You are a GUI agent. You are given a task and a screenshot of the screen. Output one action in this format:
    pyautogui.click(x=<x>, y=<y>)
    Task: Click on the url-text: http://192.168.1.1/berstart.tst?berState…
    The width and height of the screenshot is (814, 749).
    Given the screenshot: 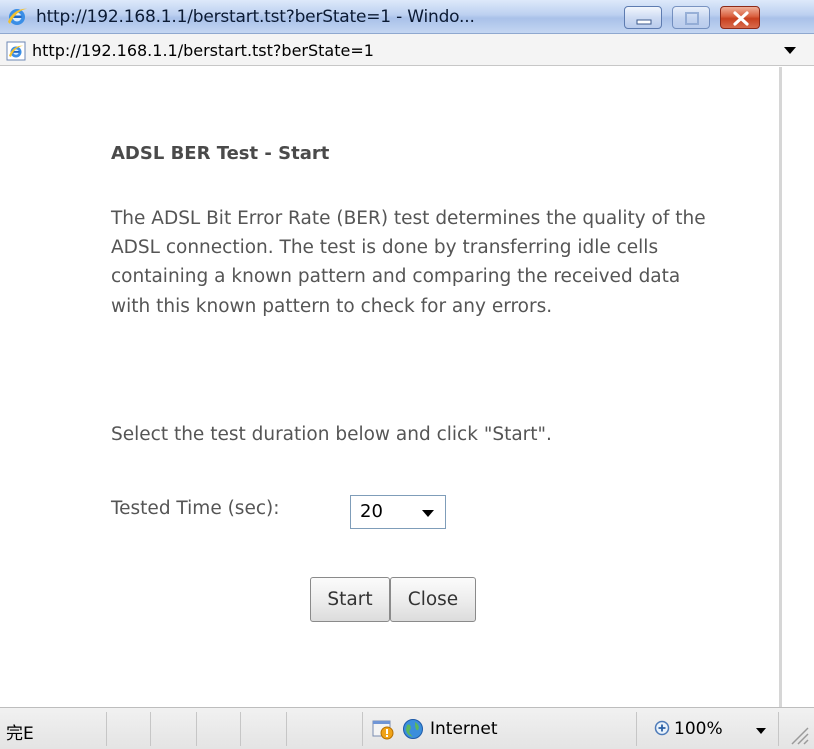 What is the action you would take?
    pyautogui.click(x=203, y=50)
    